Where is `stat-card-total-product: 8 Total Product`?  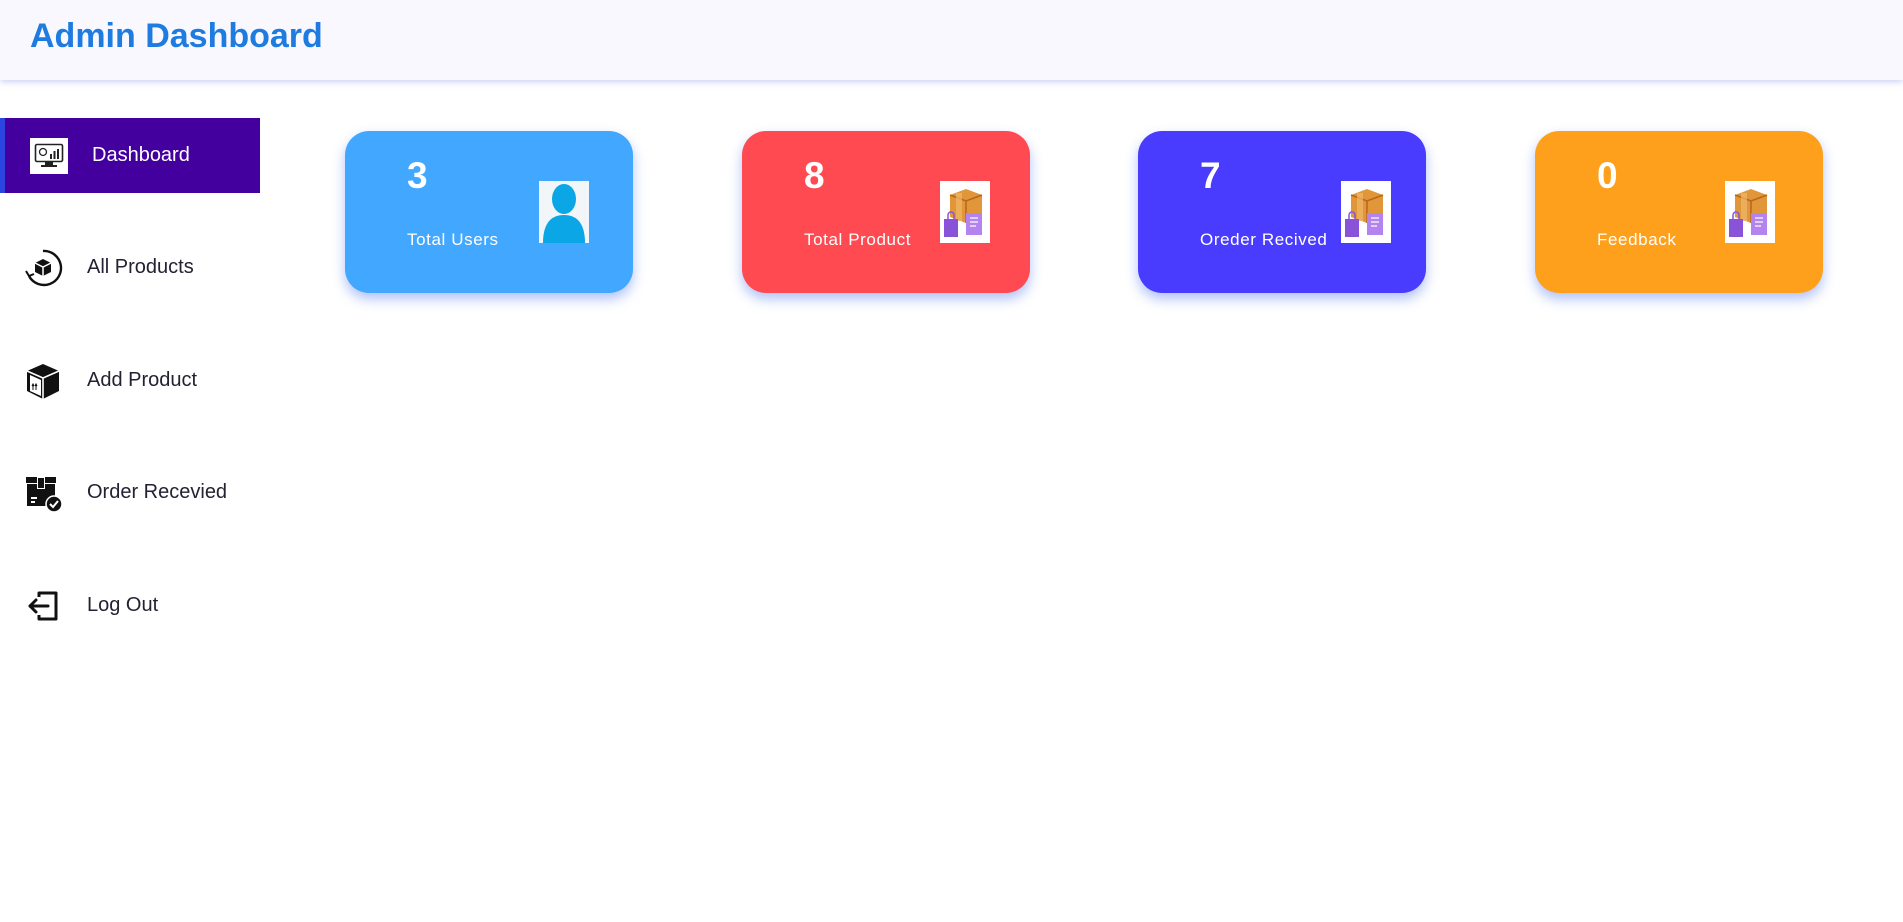 stat-card-total-product: 8 Total Product is located at coordinates (886, 212).